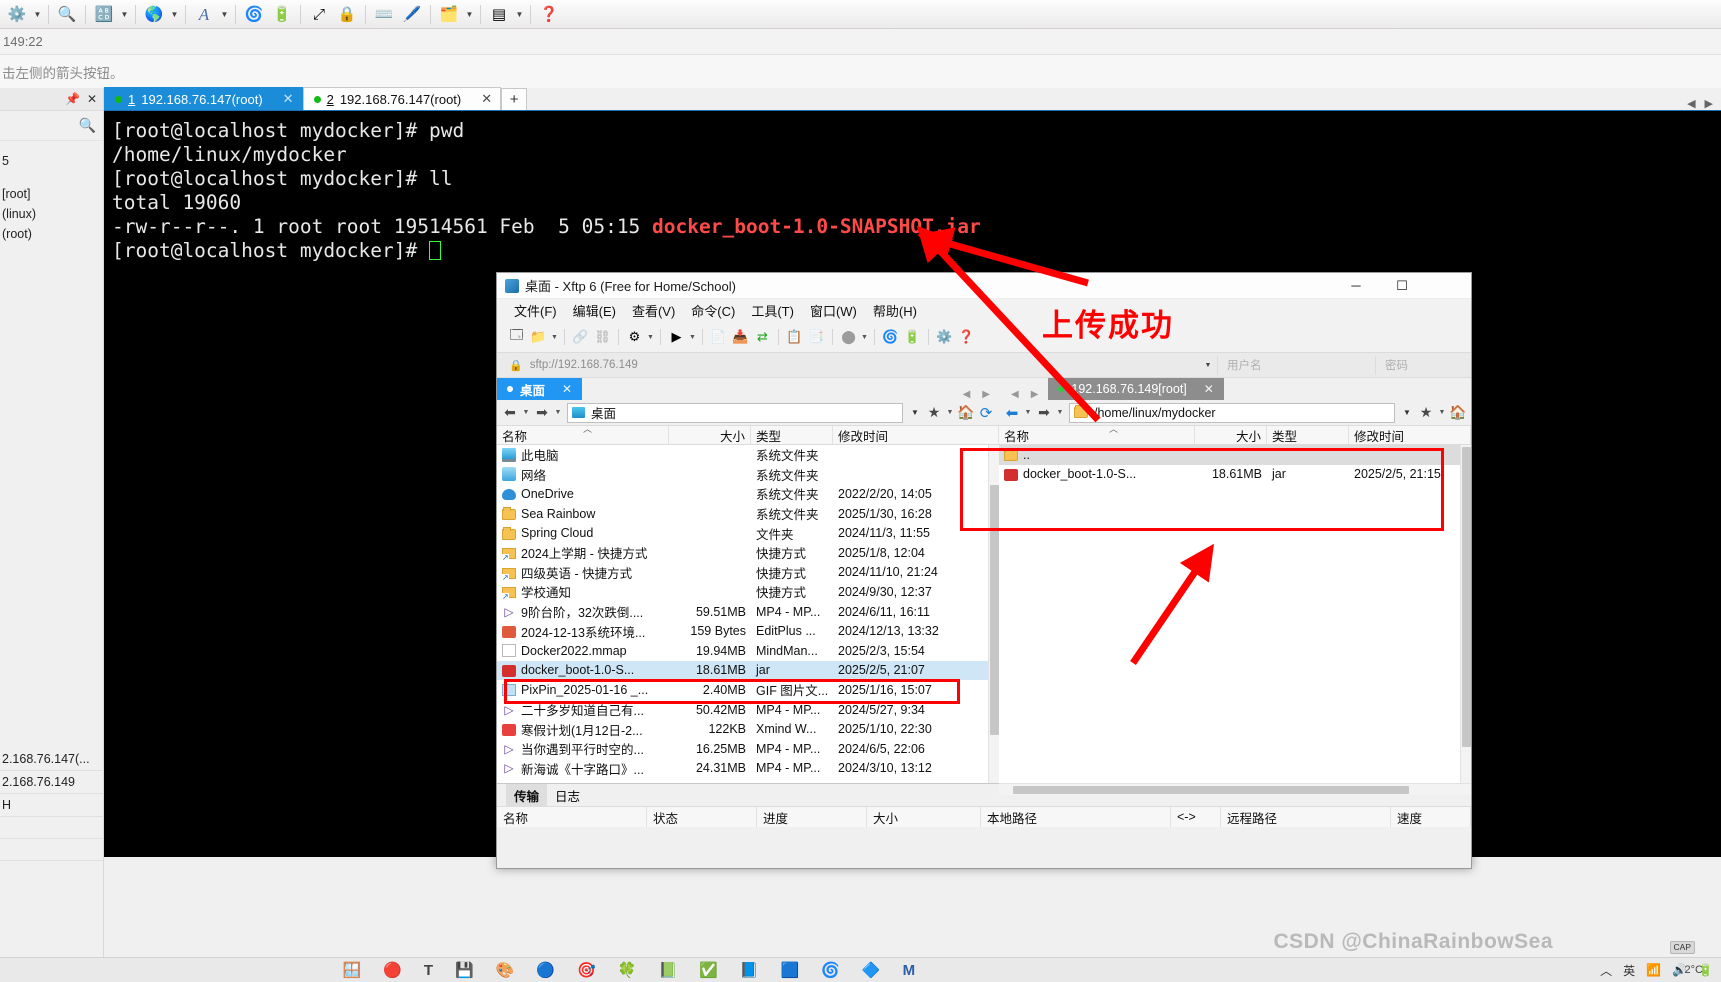 Image resolution: width=1721 pixels, height=982 pixels. I want to click on column-modified: 修改时间, so click(916, 435).